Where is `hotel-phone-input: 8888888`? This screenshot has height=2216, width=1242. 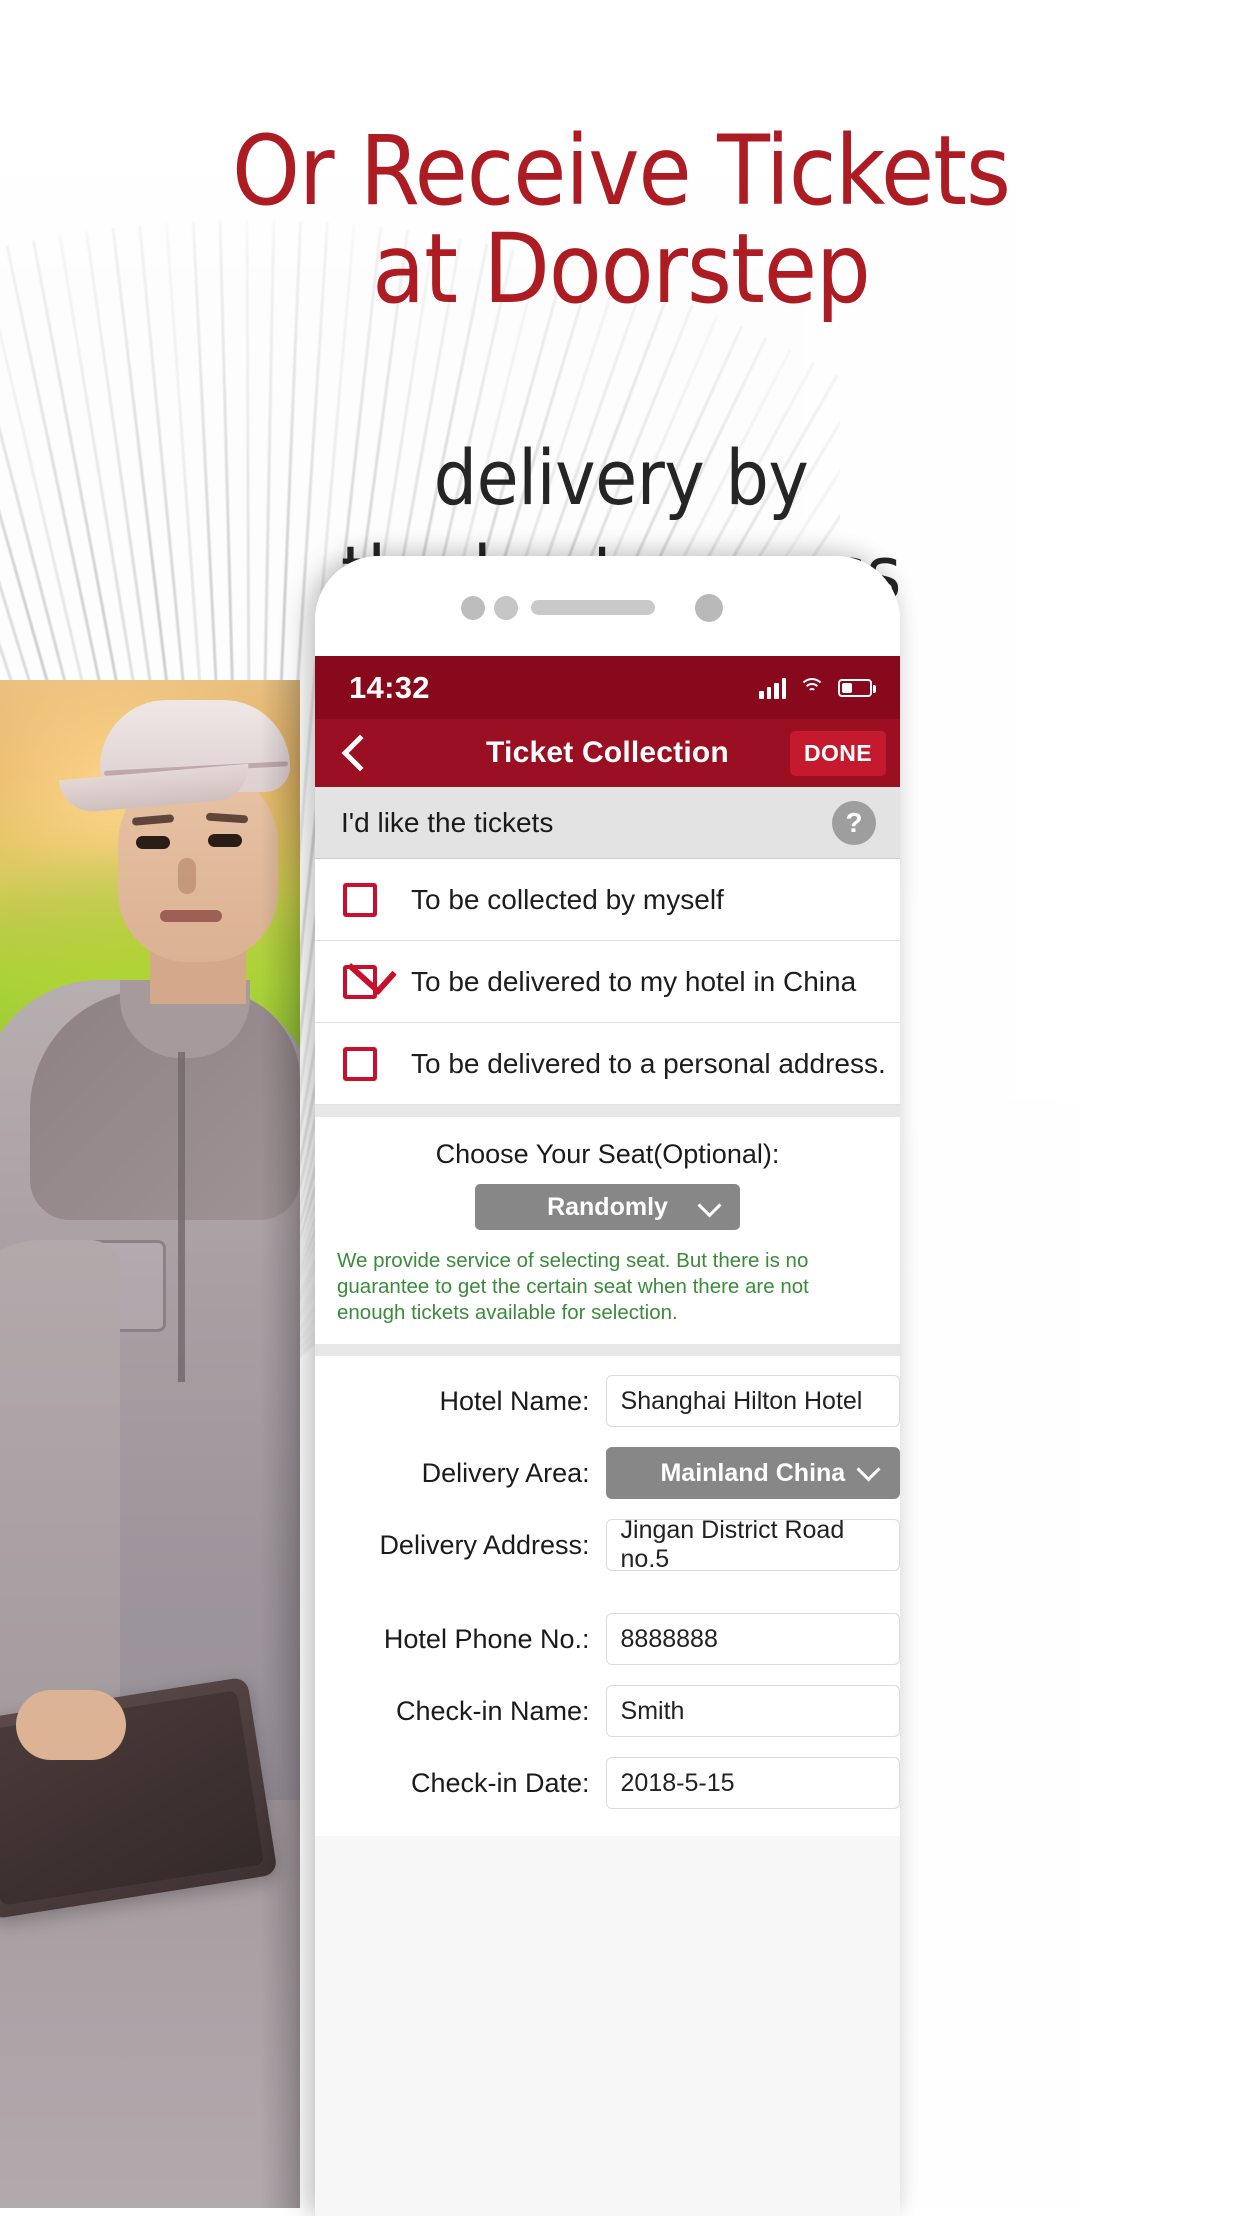
hotel-phone-input: 8888888 is located at coordinates (752, 1639).